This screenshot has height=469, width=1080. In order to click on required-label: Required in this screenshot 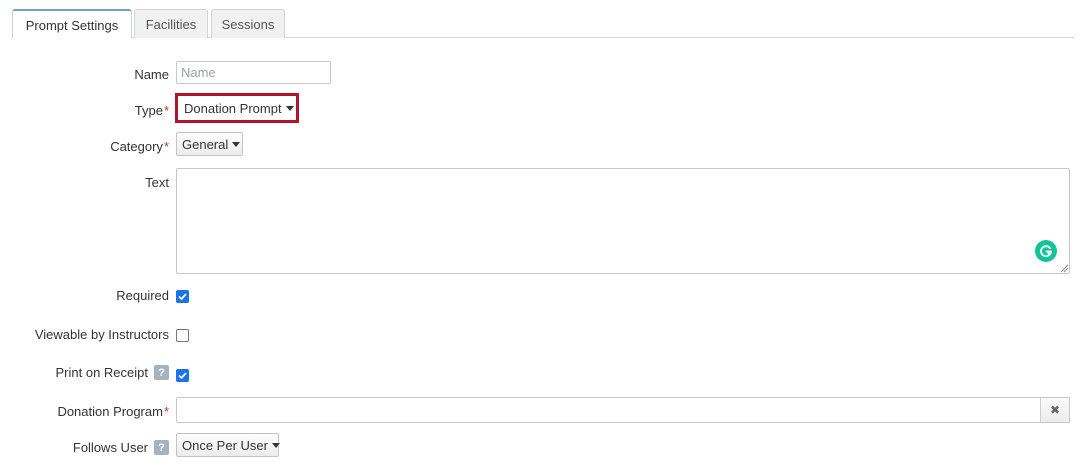, I will do `click(142, 295)`.